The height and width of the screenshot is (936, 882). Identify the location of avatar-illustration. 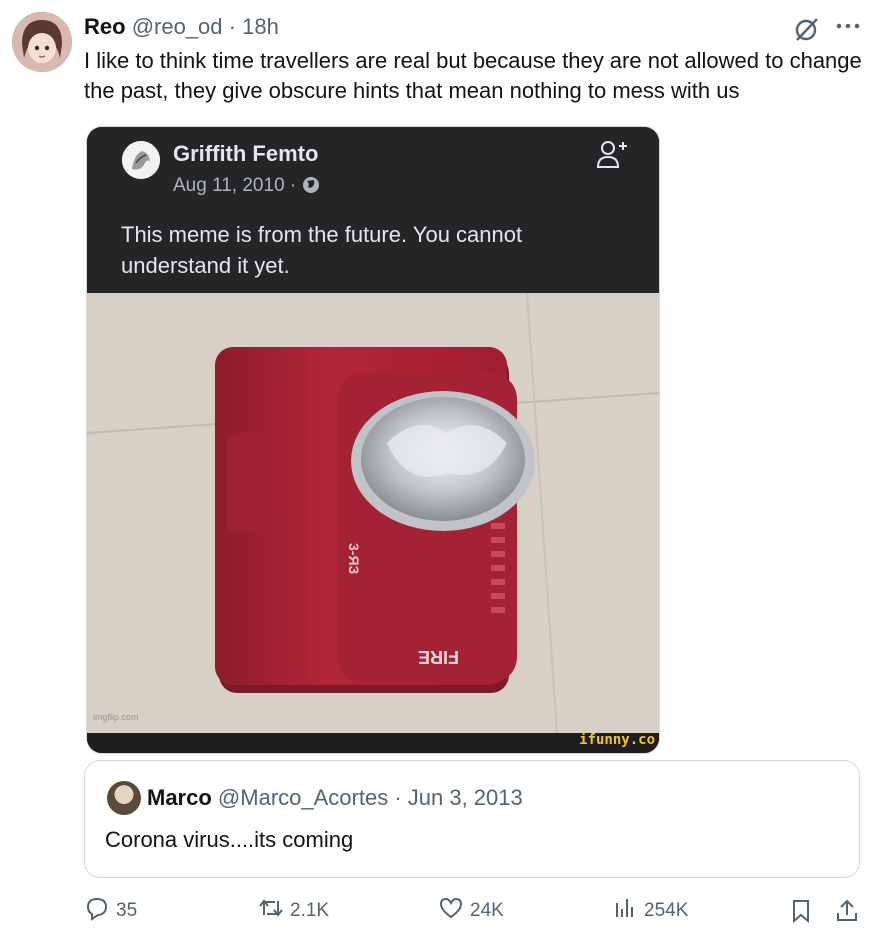
(42, 42).